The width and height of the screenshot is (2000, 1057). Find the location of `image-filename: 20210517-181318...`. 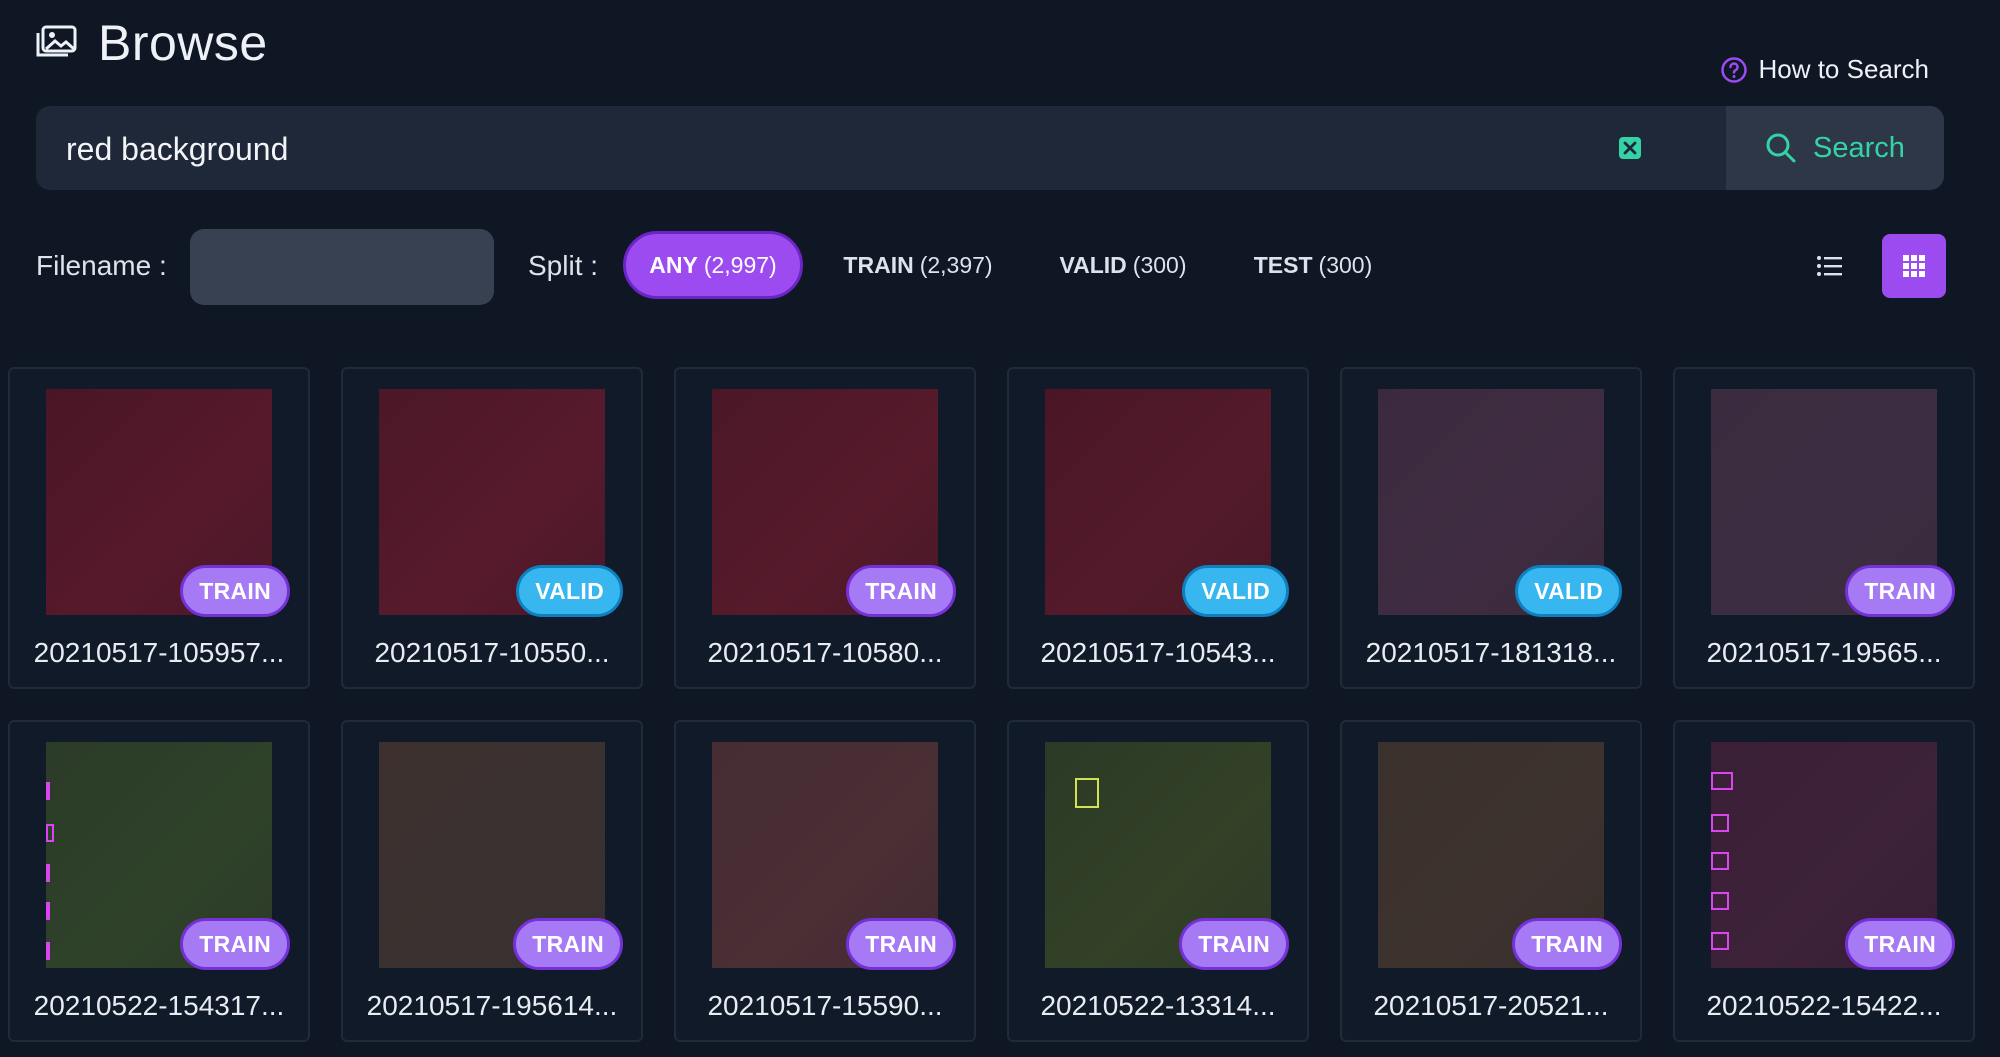

image-filename: 20210517-181318... is located at coordinates (1491, 652).